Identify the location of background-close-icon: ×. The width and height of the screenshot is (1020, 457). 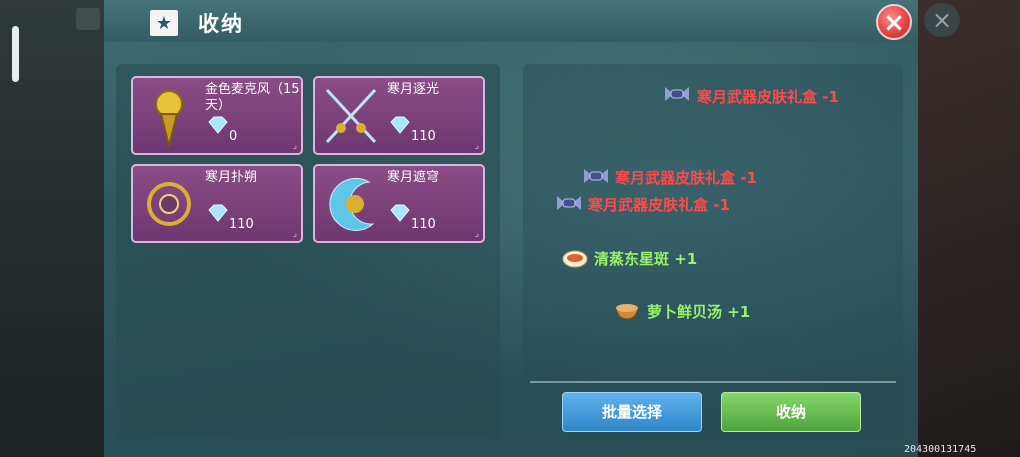
(942, 20).